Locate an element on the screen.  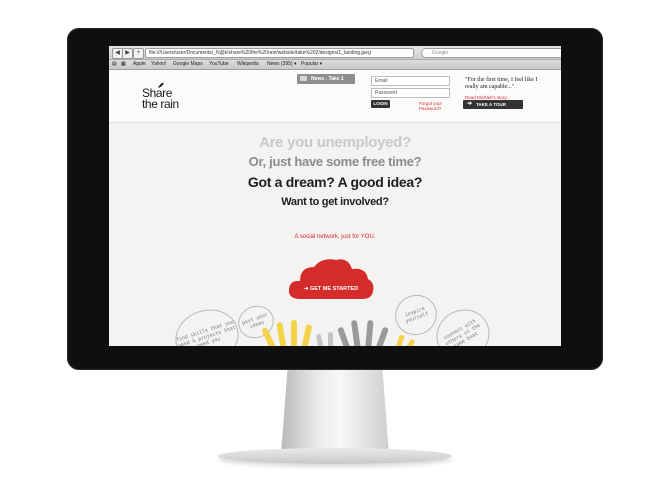
forgot-line-2: Password? is located at coordinates (430, 108).